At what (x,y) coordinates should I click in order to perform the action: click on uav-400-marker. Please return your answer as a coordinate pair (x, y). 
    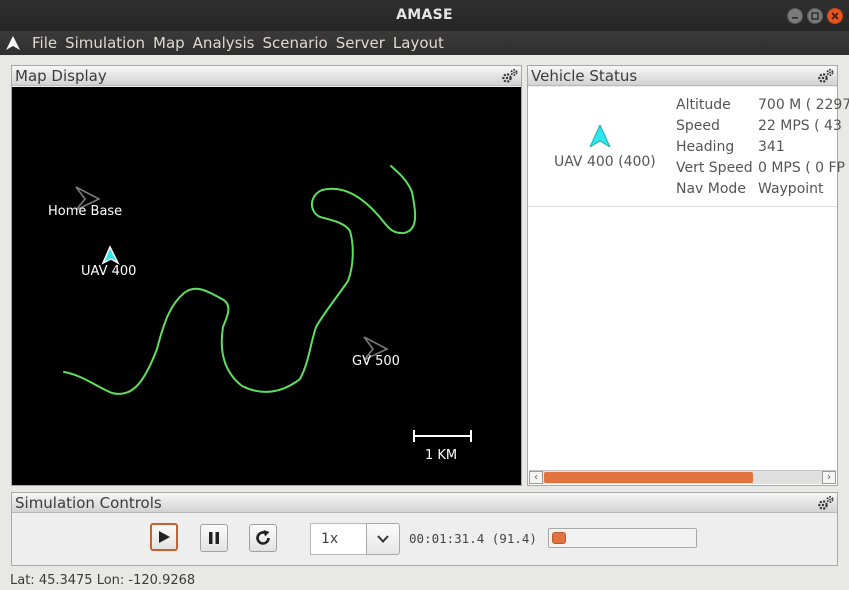
    Looking at the image, I should click on (110, 255).